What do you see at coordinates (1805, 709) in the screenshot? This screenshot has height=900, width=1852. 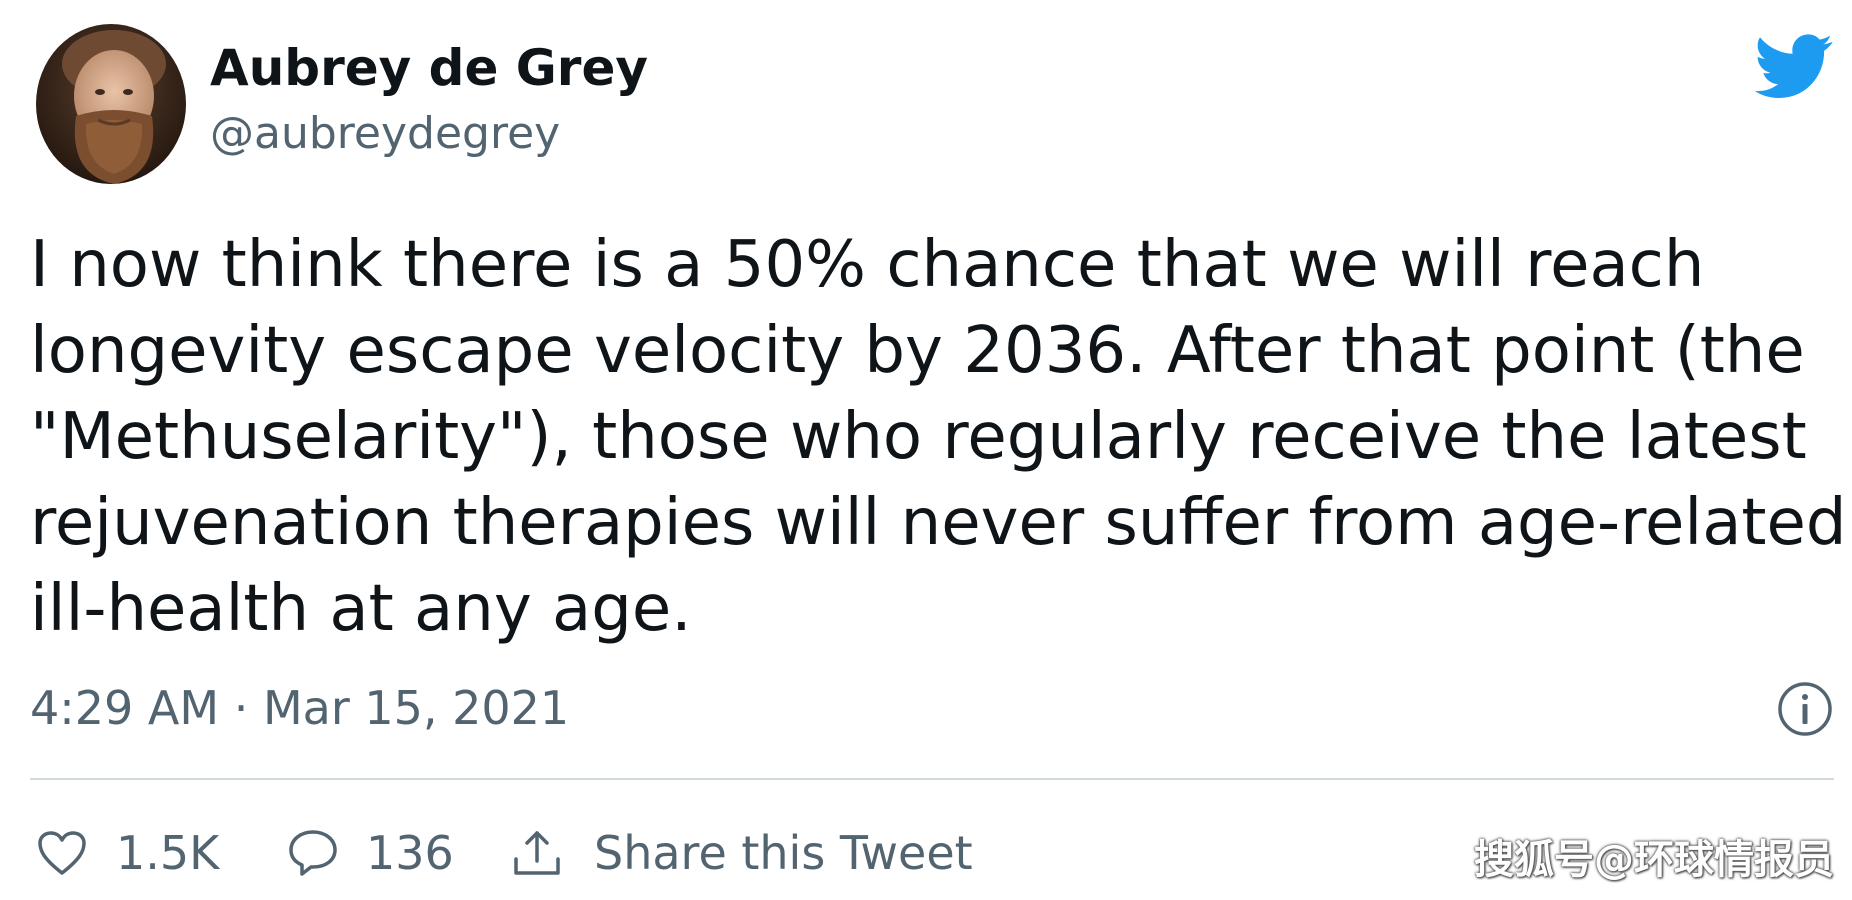 I see `info-icon` at bounding box center [1805, 709].